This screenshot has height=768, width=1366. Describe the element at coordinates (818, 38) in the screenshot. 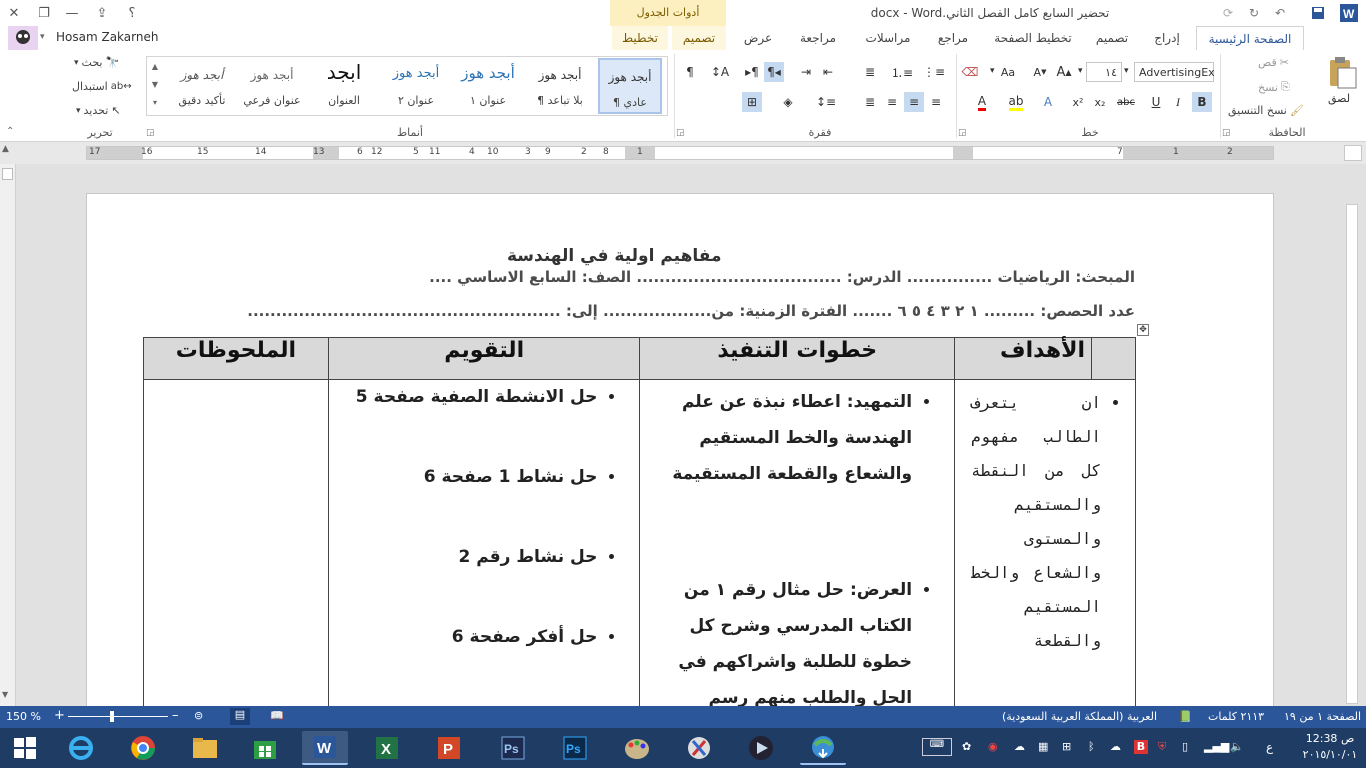

I see `tab-review: مراجعة` at that location.